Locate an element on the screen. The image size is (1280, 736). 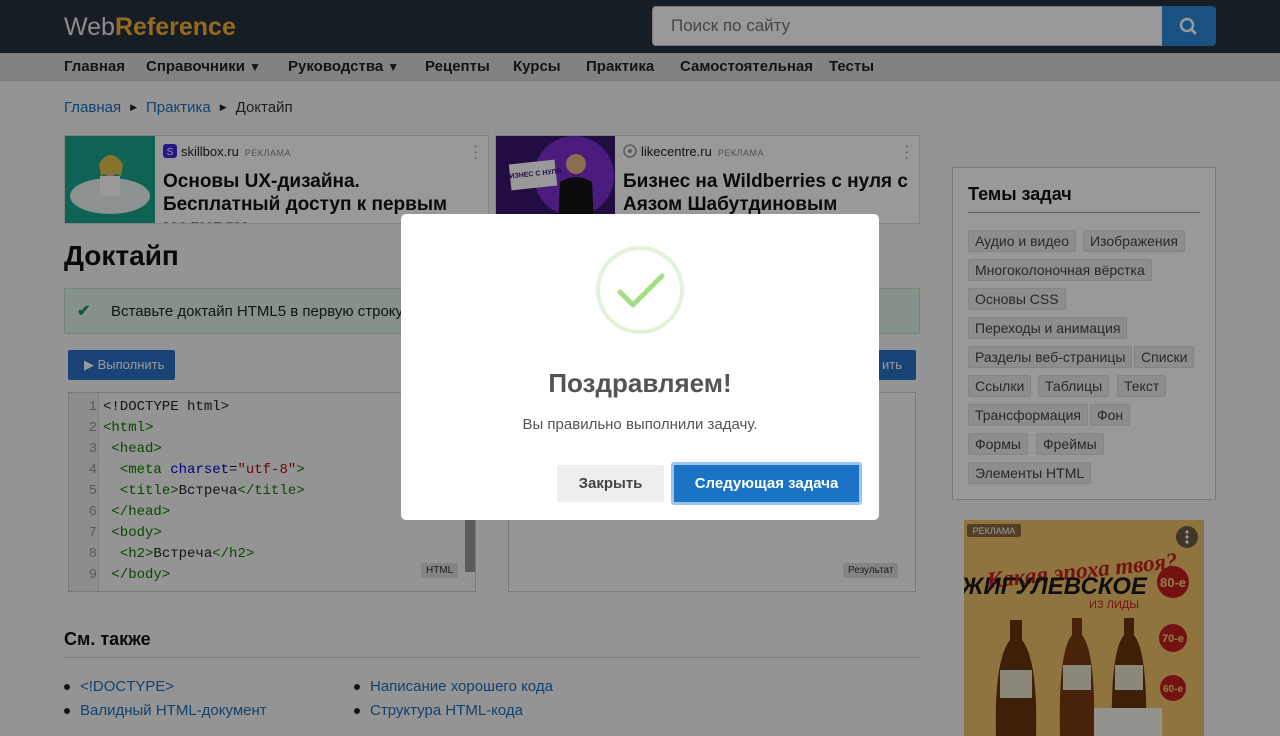
success-icon is located at coordinates (640, 290).